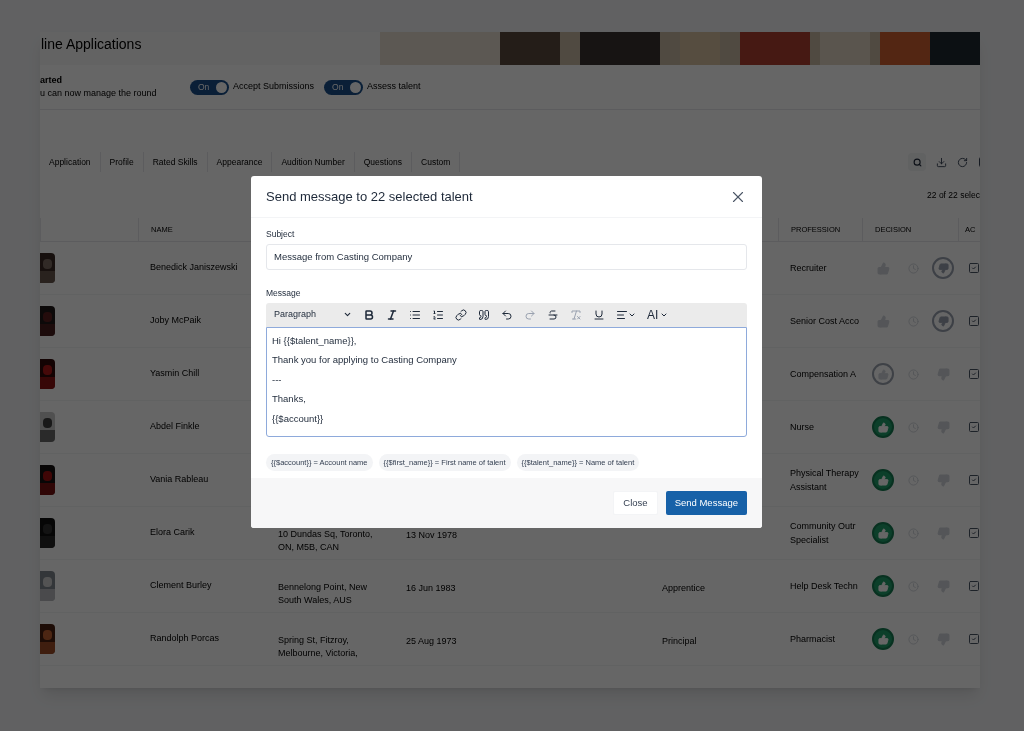  What do you see at coordinates (809, 487) in the screenshot?
I see `table-cell-text: Assistant` at bounding box center [809, 487].